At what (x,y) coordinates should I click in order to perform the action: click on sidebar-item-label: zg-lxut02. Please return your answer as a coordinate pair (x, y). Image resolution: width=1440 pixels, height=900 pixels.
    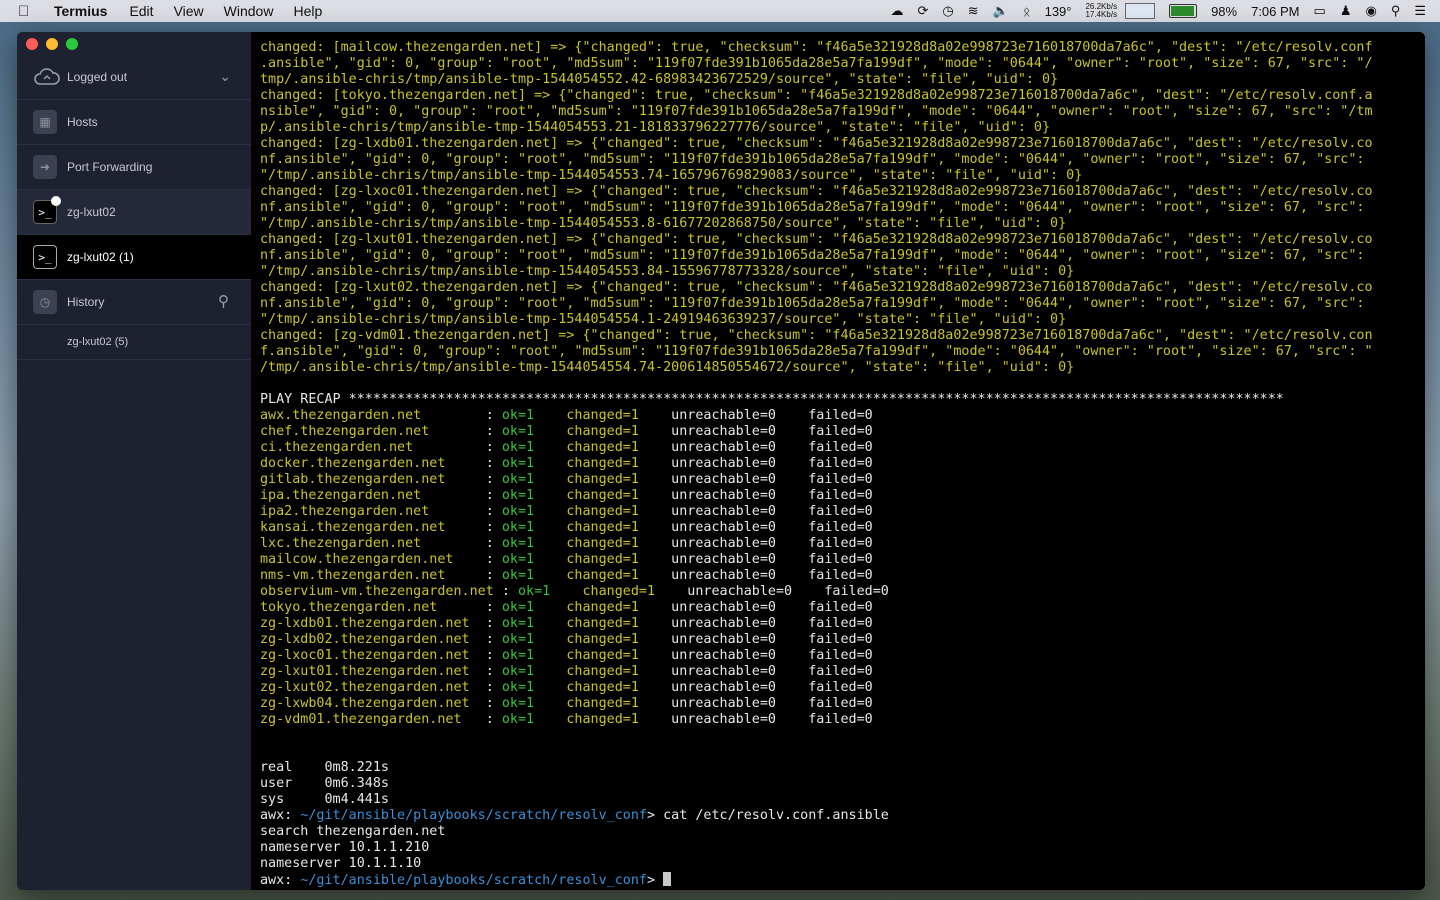
    Looking at the image, I should click on (91, 212).